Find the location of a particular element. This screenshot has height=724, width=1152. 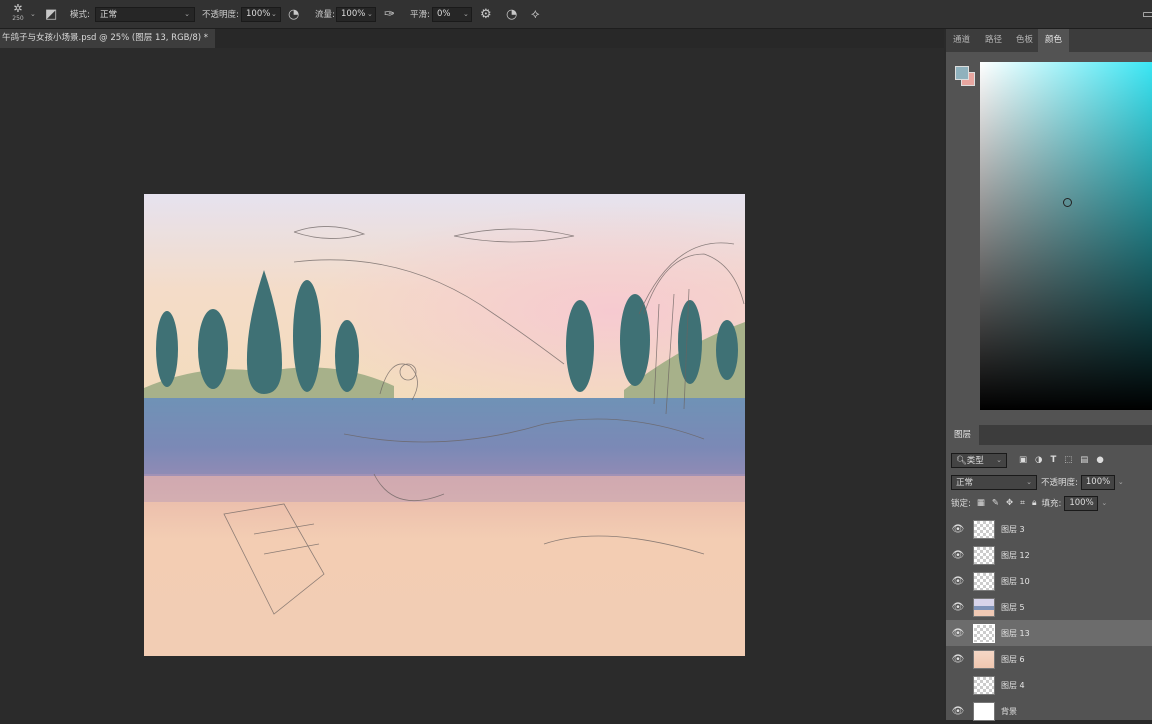

layer-filter-select: 🔍︎类型 ⌄ is located at coordinates (979, 460).